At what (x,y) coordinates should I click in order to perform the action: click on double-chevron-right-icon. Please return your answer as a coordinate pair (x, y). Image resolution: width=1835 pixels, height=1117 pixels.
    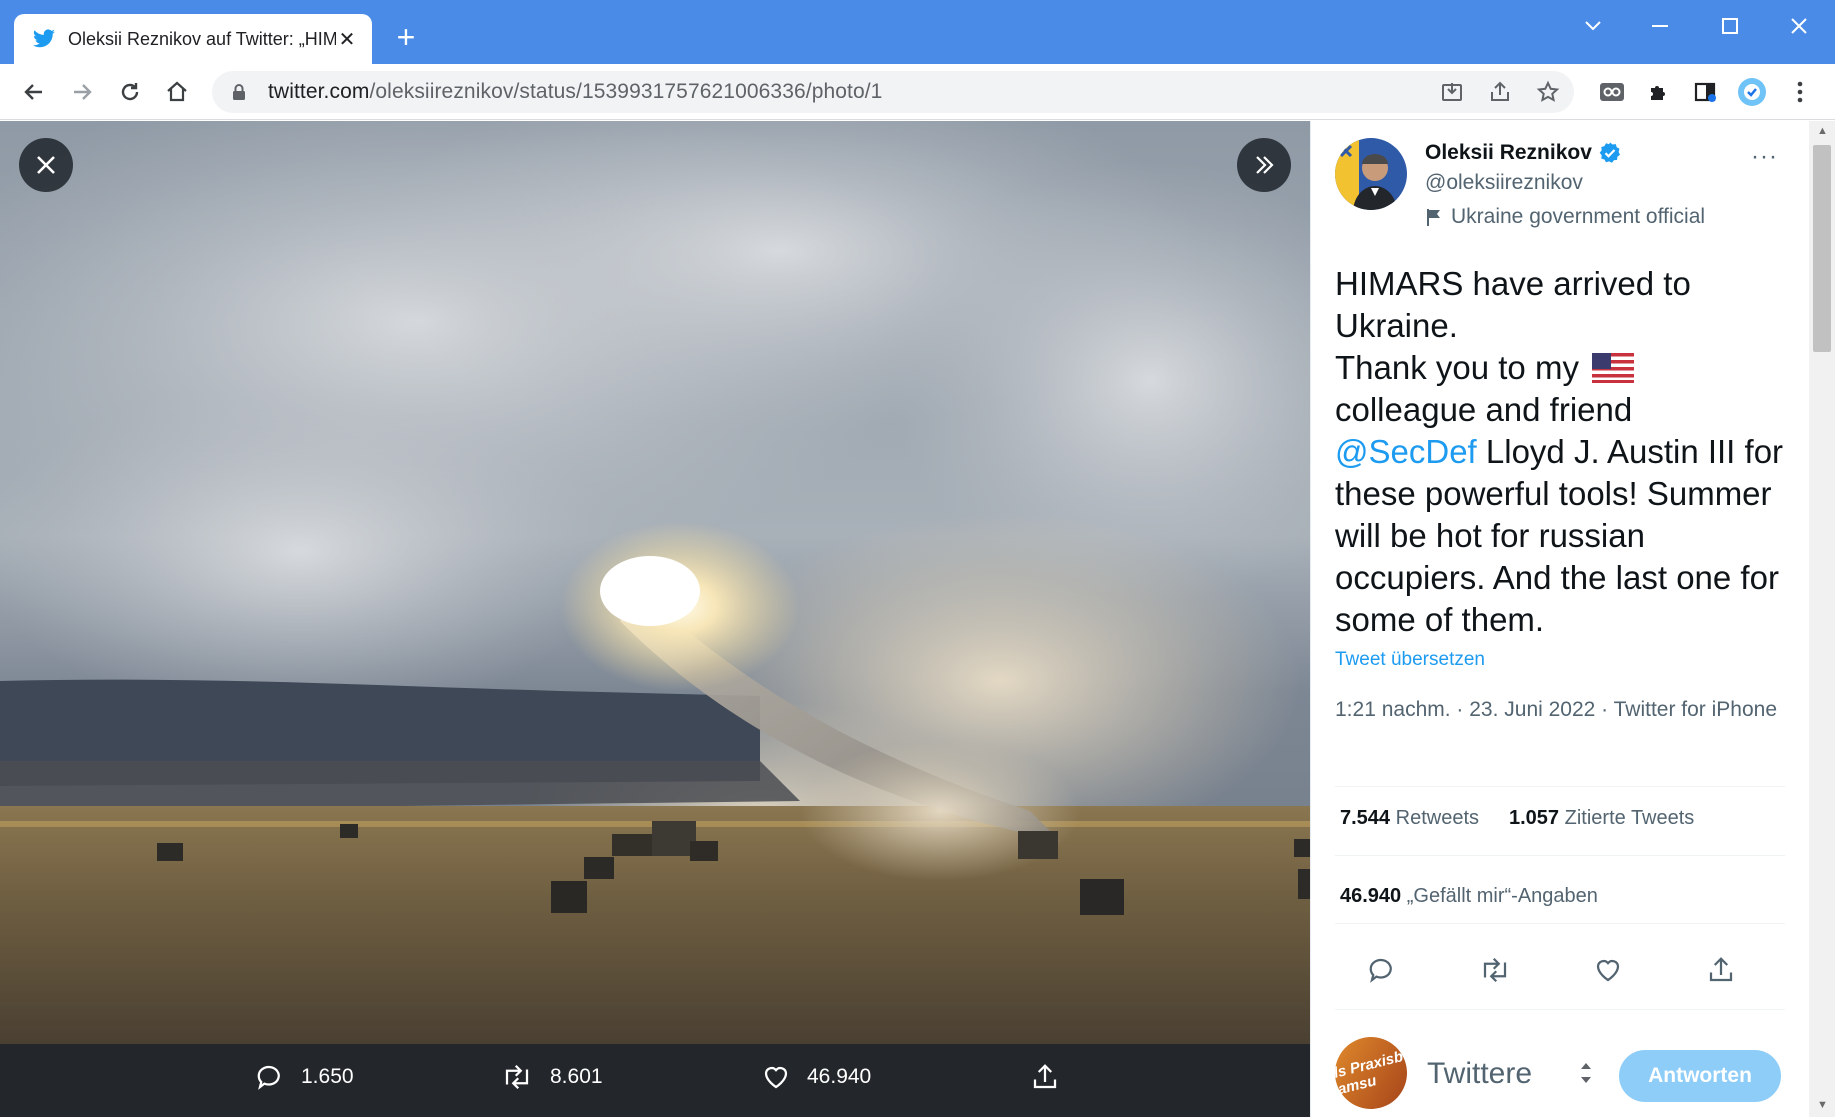
    Looking at the image, I should click on (1265, 165).